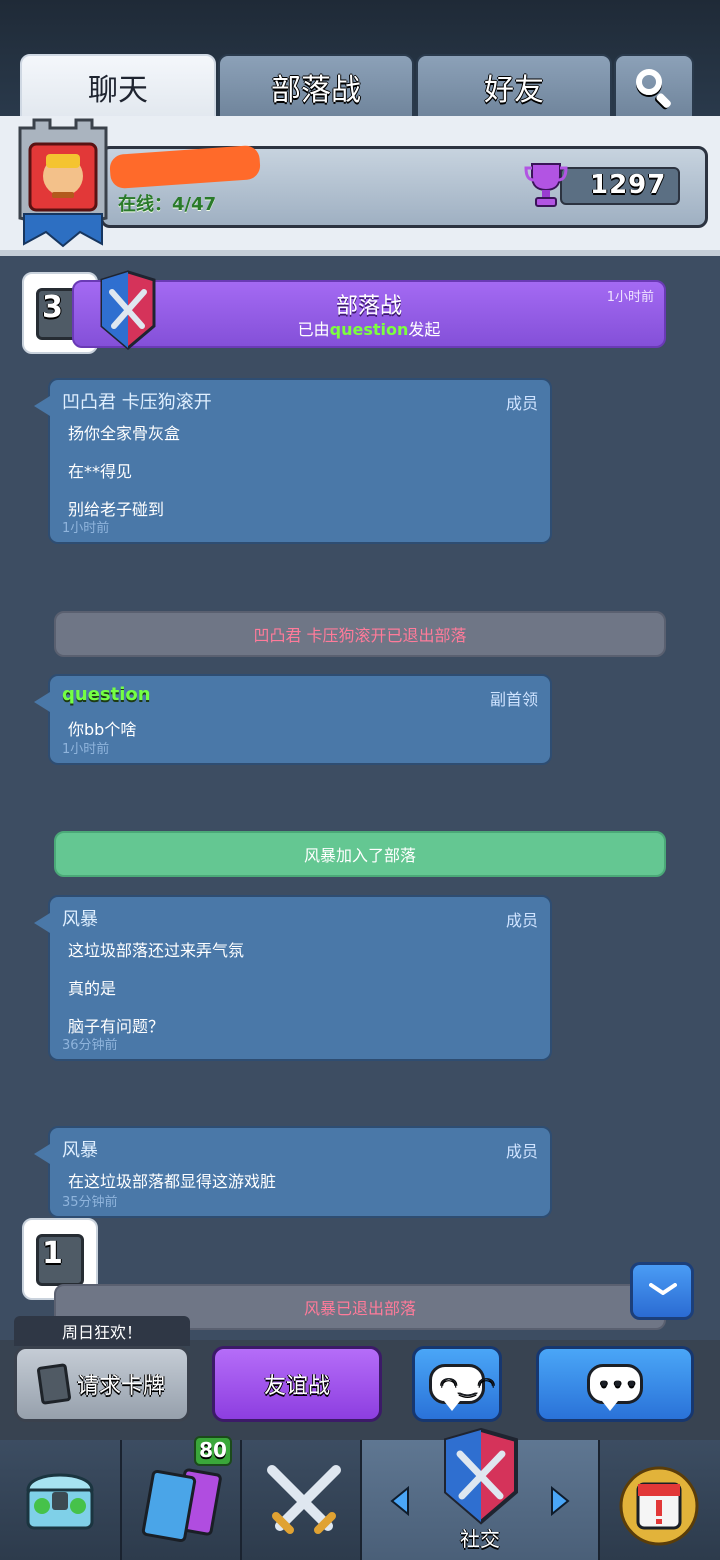  I want to click on clan-war-banner: 部落战 已由question发起 1小时前, so click(369, 314).